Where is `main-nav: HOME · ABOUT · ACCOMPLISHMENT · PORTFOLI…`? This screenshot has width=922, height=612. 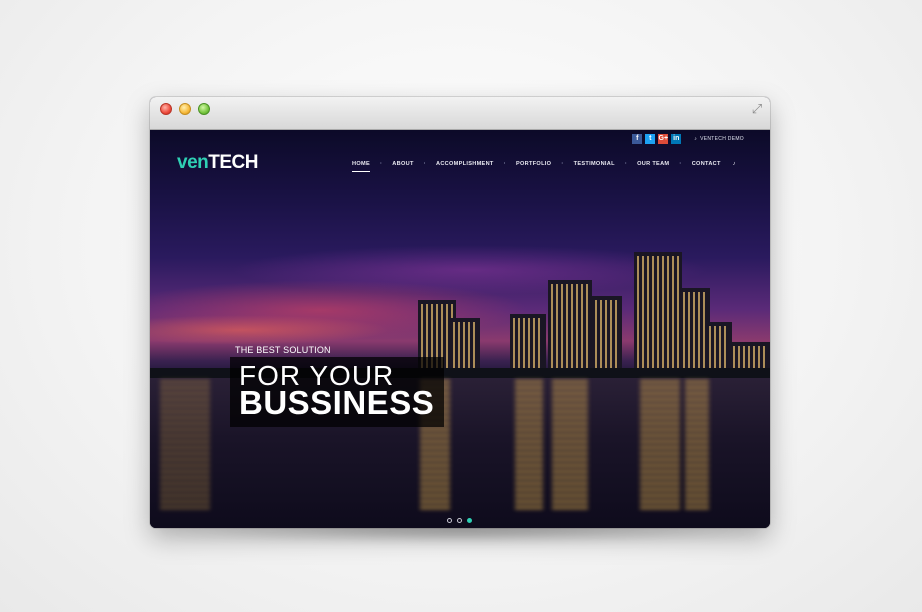 main-nav: HOME · ABOUT · ACCOMPLISHMENT · PORTFOLI… is located at coordinates (542, 166).